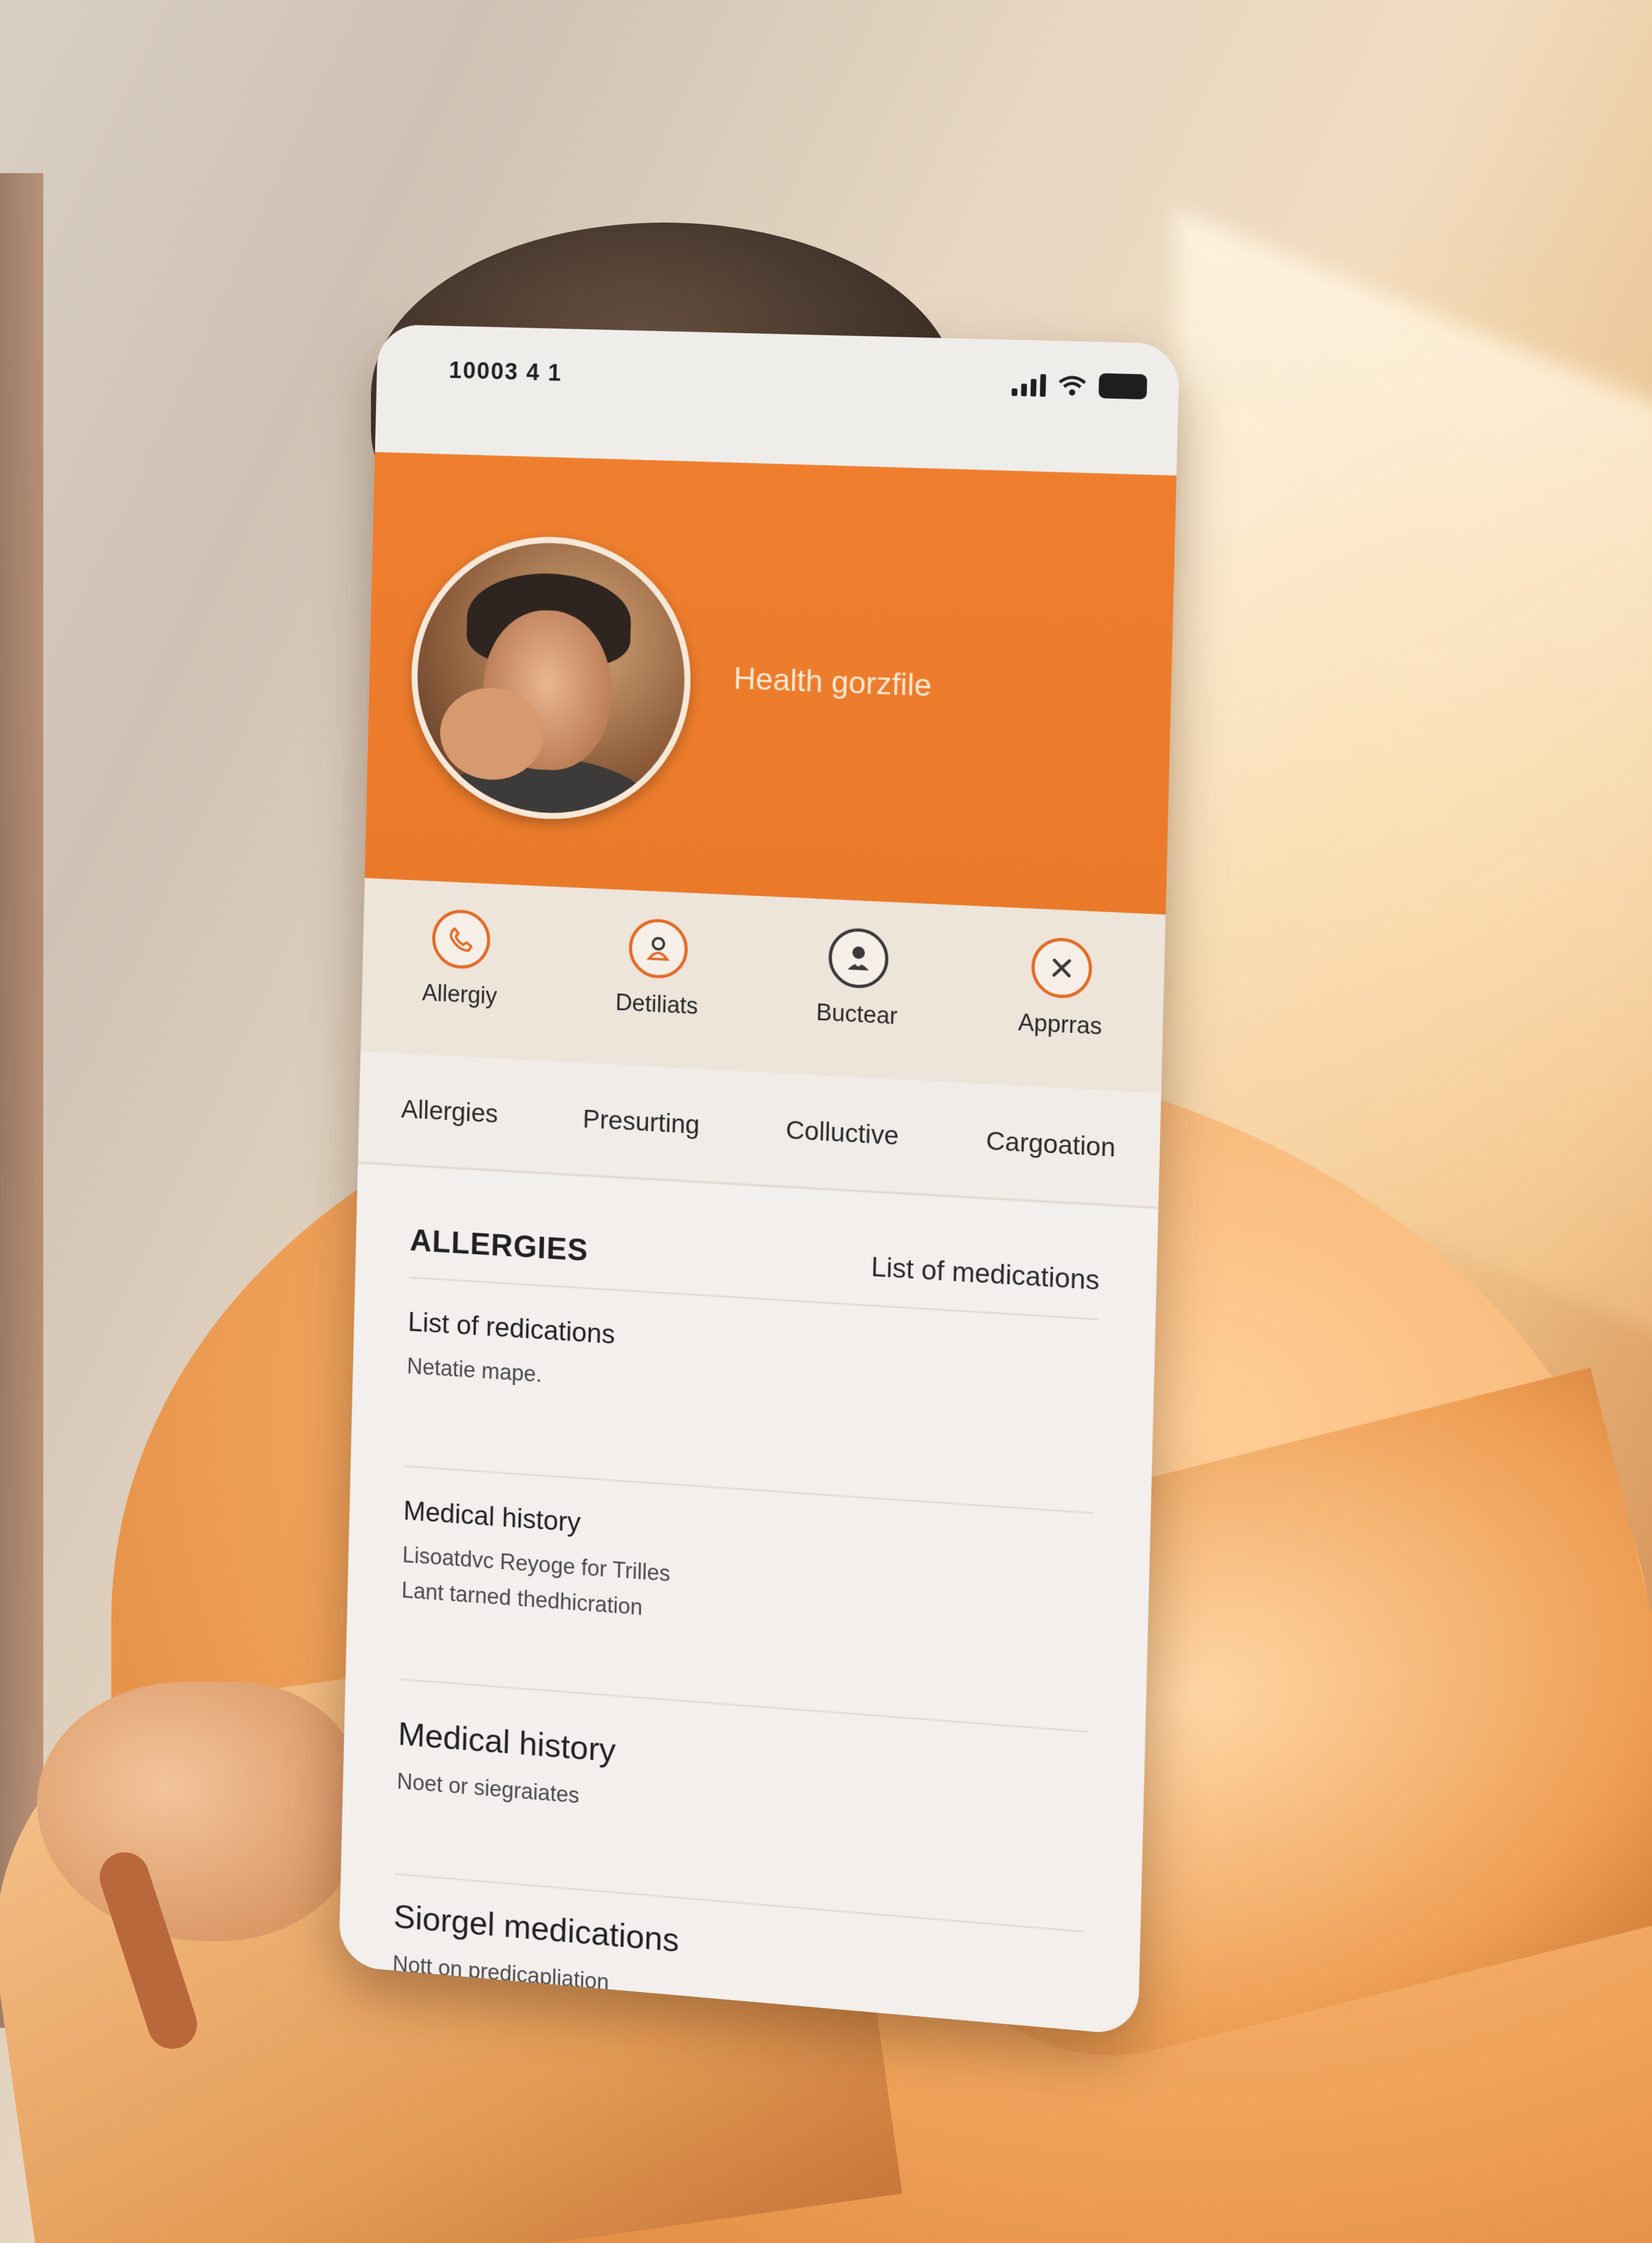  Describe the element at coordinates (1122, 386) in the screenshot. I see `battery-icon` at that location.